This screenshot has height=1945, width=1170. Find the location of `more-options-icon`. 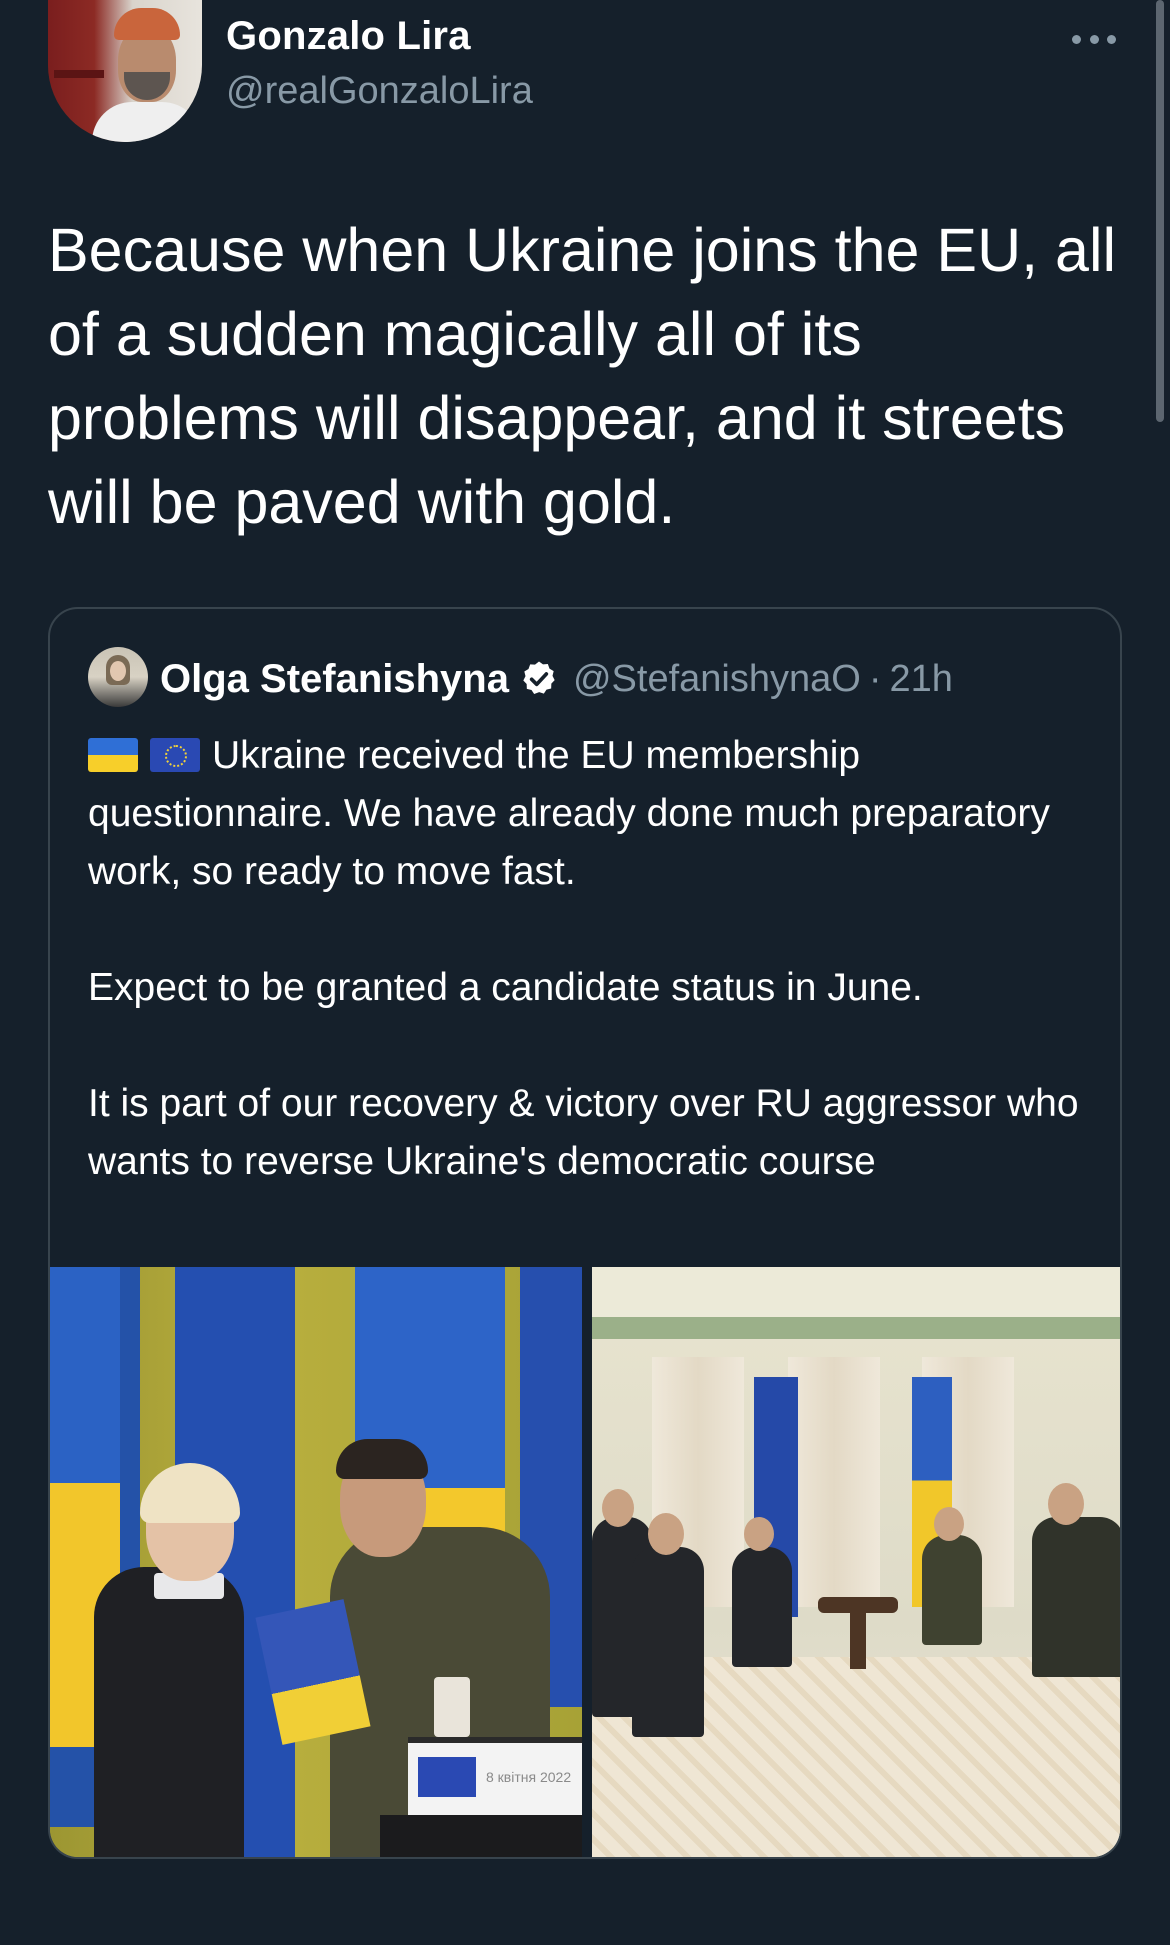

more-options-icon is located at coordinates (1094, 39).